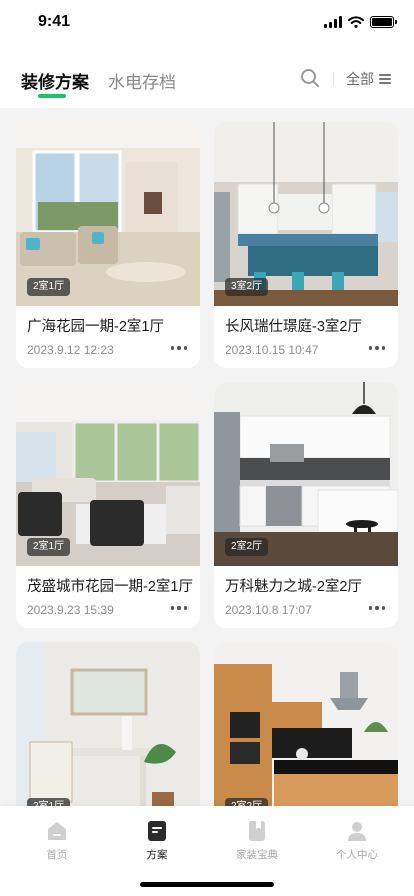 This screenshot has width=414, height=896. Describe the element at coordinates (333, 79) in the screenshot. I see `header-divider` at that location.